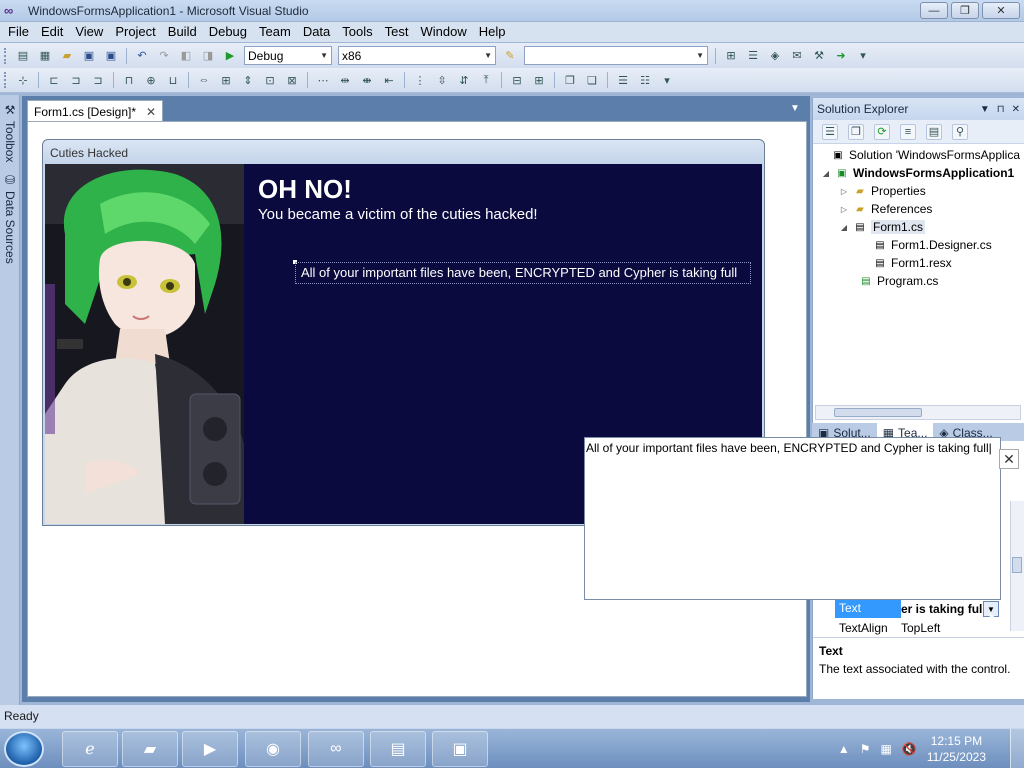 This screenshot has width=1024, height=768. What do you see at coordinates (10, 218) in the screenshot?
I see `data-sources-tab: ⛁ Data Sources` at bounding box center [10, 218].